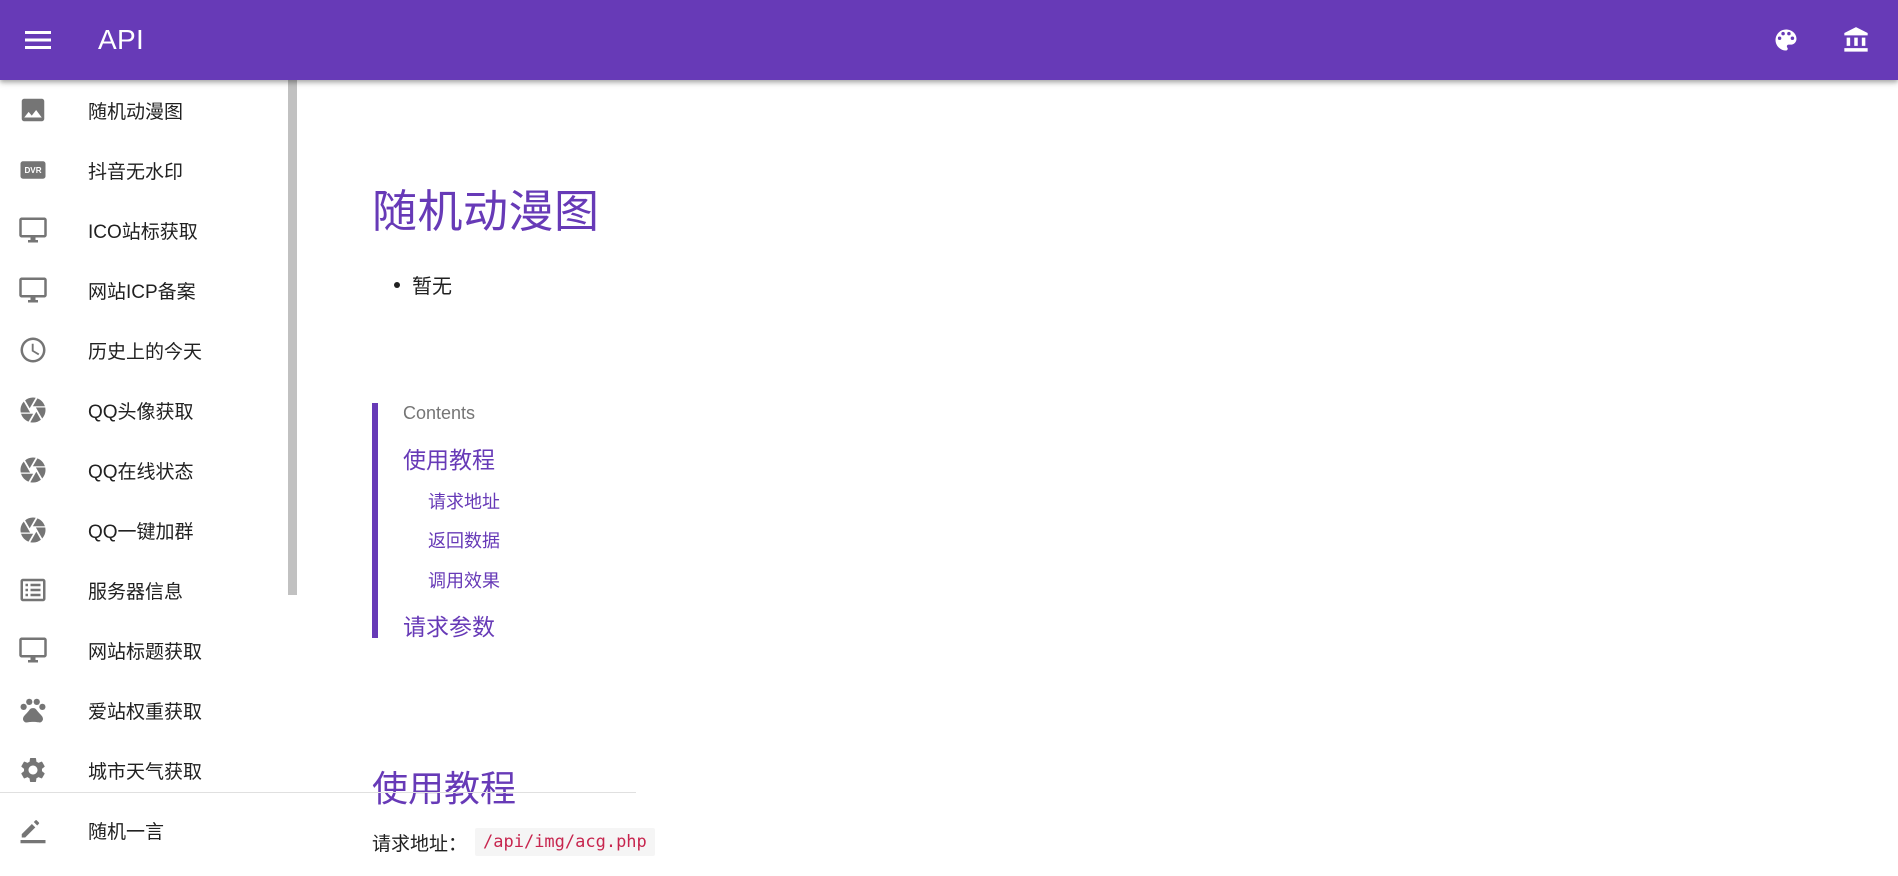 This screenshot has height=876, width=1898. Describe the element at coordinates (486, 211) in the screenshot. I see `page-title: 随机动漫图` at that location.